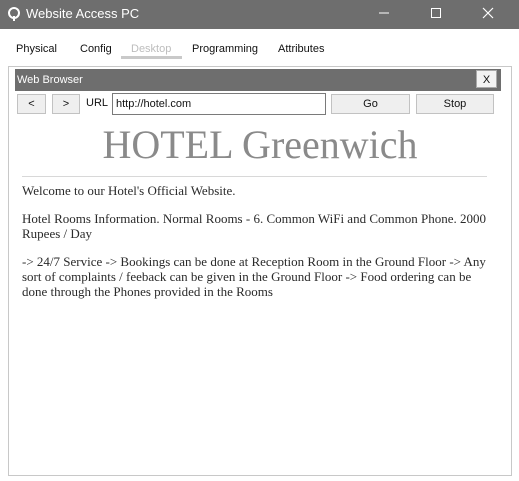 This screenshot has height=481, width=519. I want to click on web-browser-title: Web Browser, so click(50, 80).